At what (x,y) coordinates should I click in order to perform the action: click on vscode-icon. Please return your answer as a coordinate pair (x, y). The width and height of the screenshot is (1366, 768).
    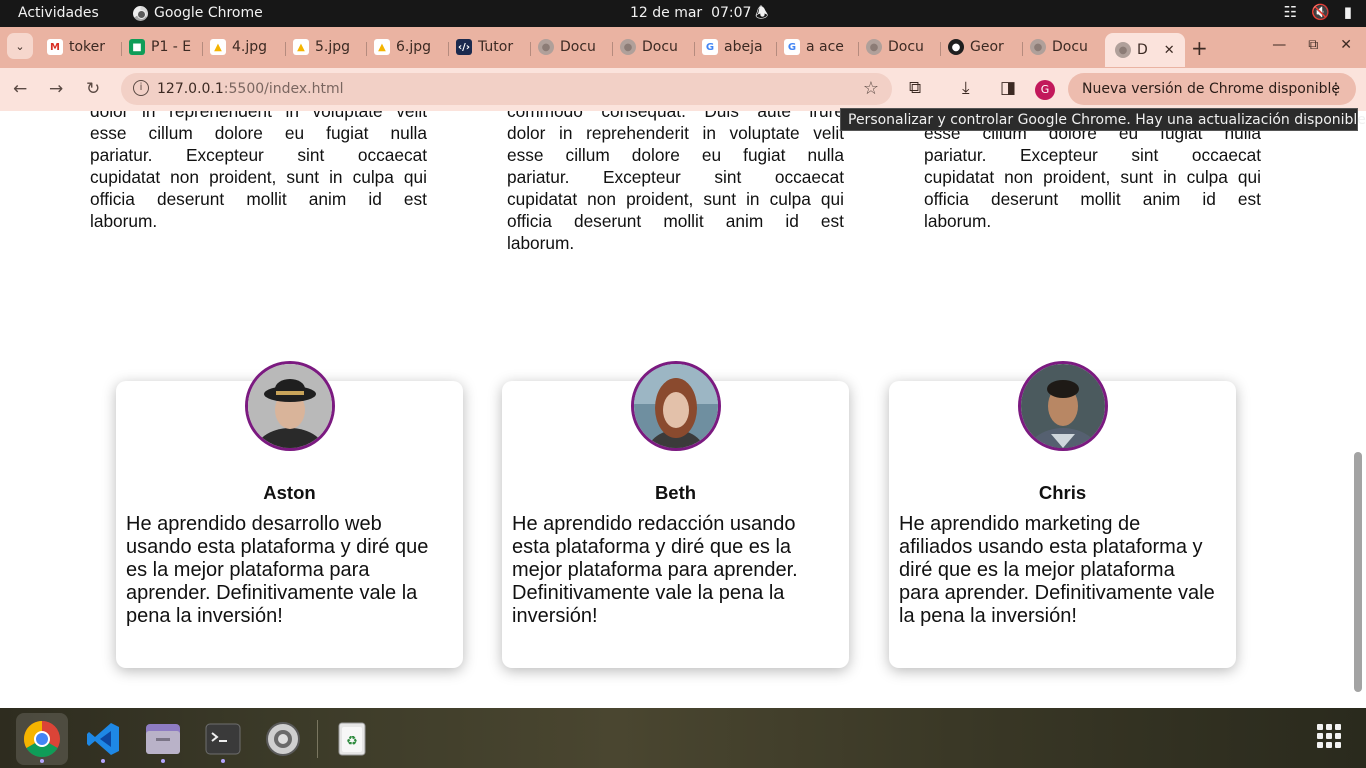
    Looking at the image, I should click on (103, 739).